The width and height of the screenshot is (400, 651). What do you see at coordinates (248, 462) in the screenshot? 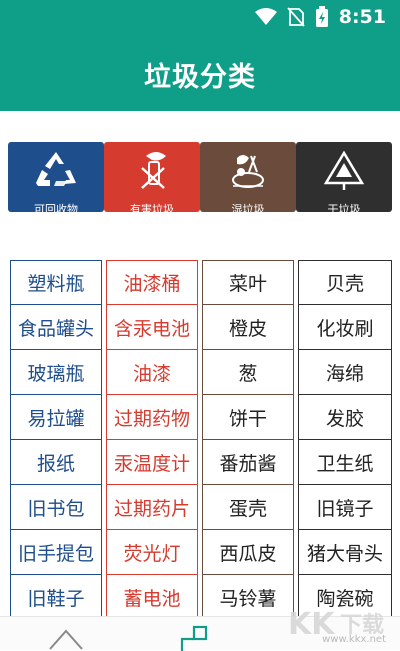
I see `item-cell: 番茄酱` at bounding box center [248, 462].